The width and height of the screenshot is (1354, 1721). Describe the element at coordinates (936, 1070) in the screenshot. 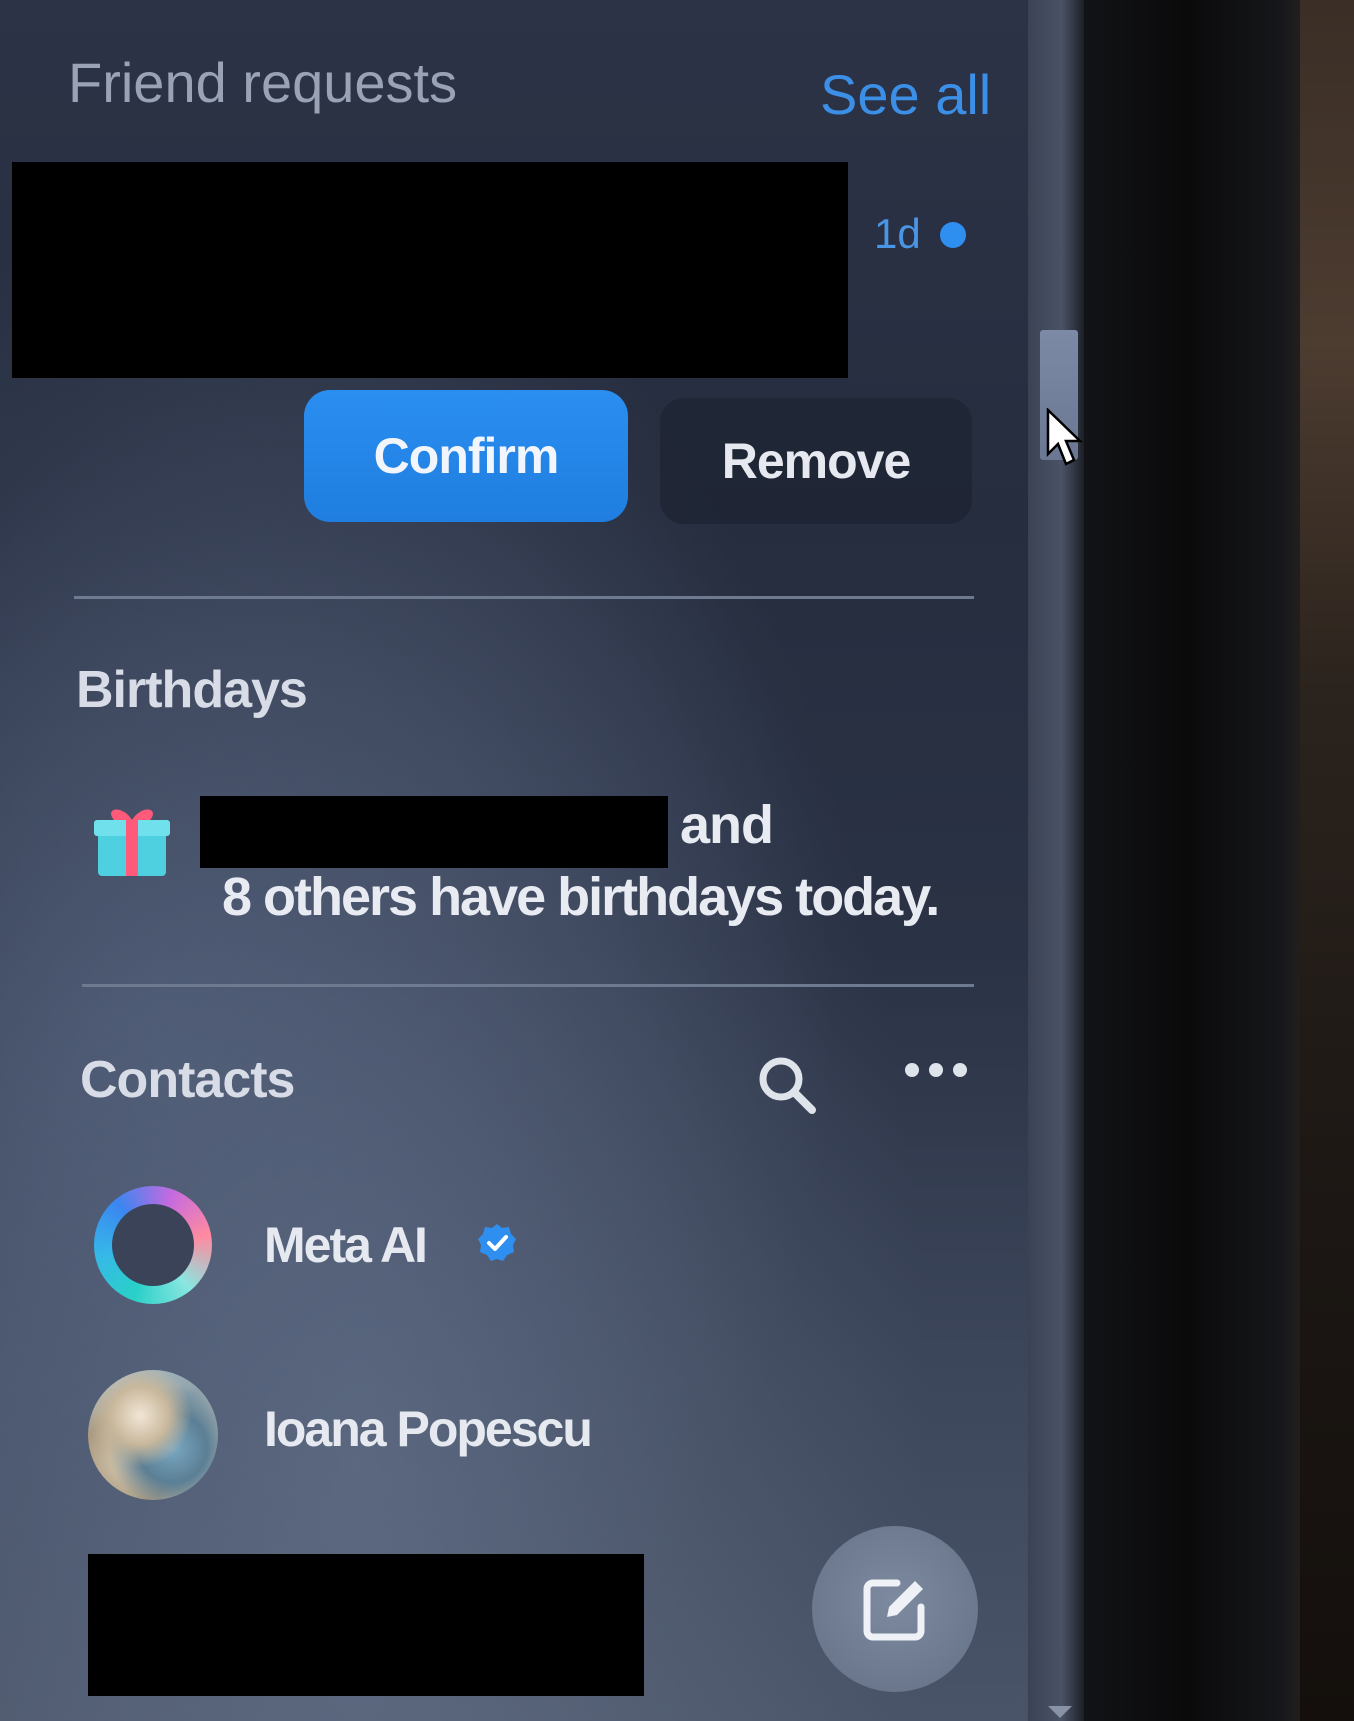

I see `more-options-icon` at that location.